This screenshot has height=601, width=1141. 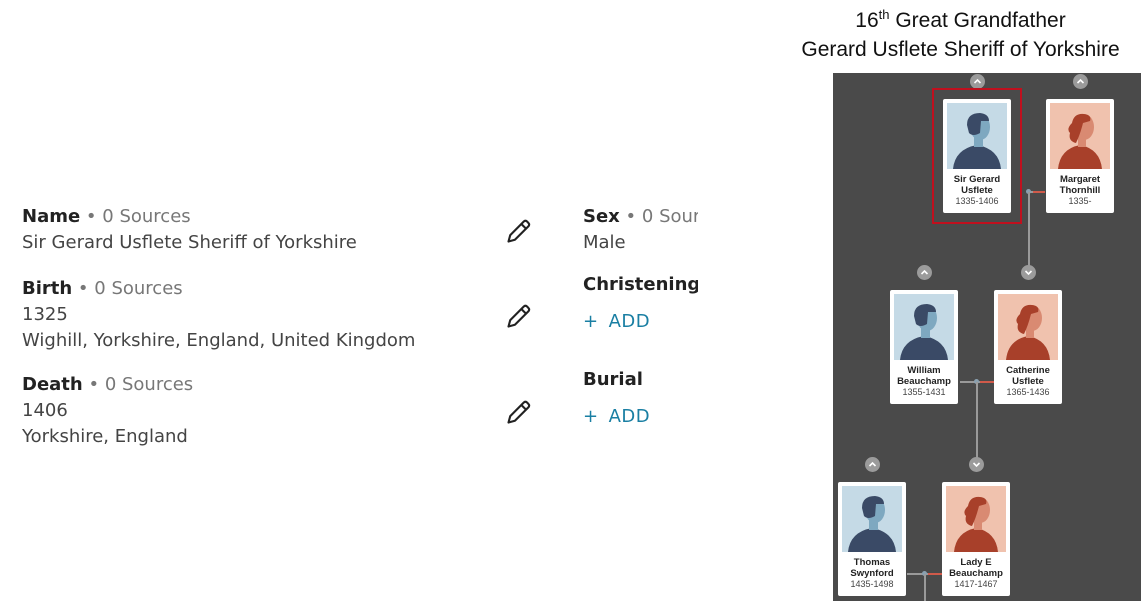 What do you see at coordinates (640, 417) in the screenshot?
I see `burial-add-button: + ADD` at bounding box center [640, 417].